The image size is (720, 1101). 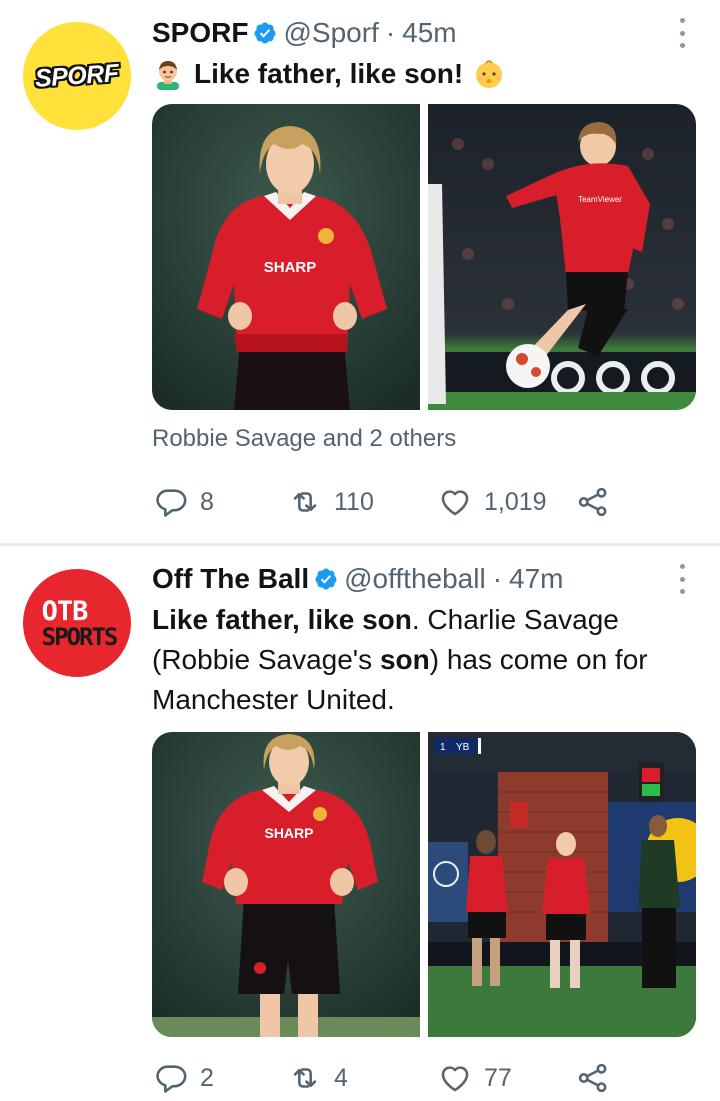 What do you see at coordinates (402, 502) in the screenshot?
I see `tweet-actions: 8 110 1,019` at bounding box center [402, 502].